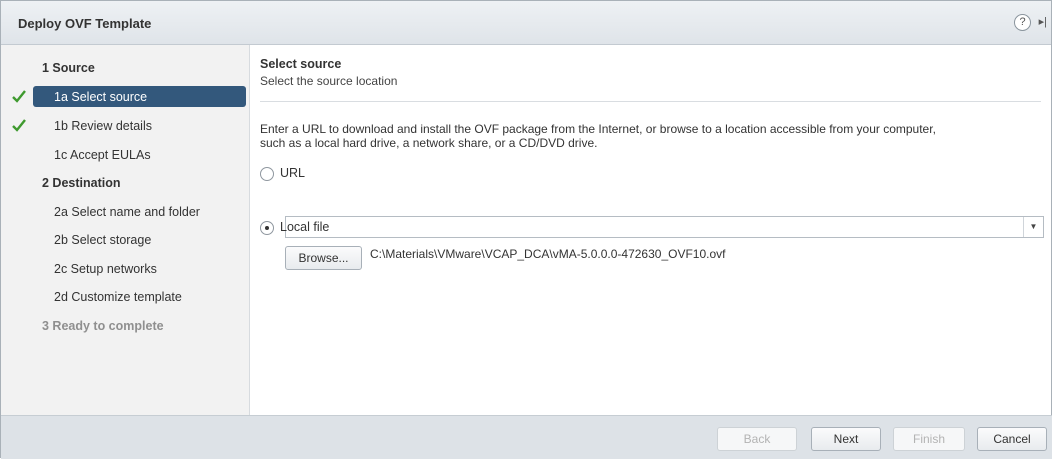 The height and width of the screenshot is (459, 1052). Describe the element at coordinates (102, 155) in the screenshot. I see `step-label: 1c Accept EULAs` at that location.